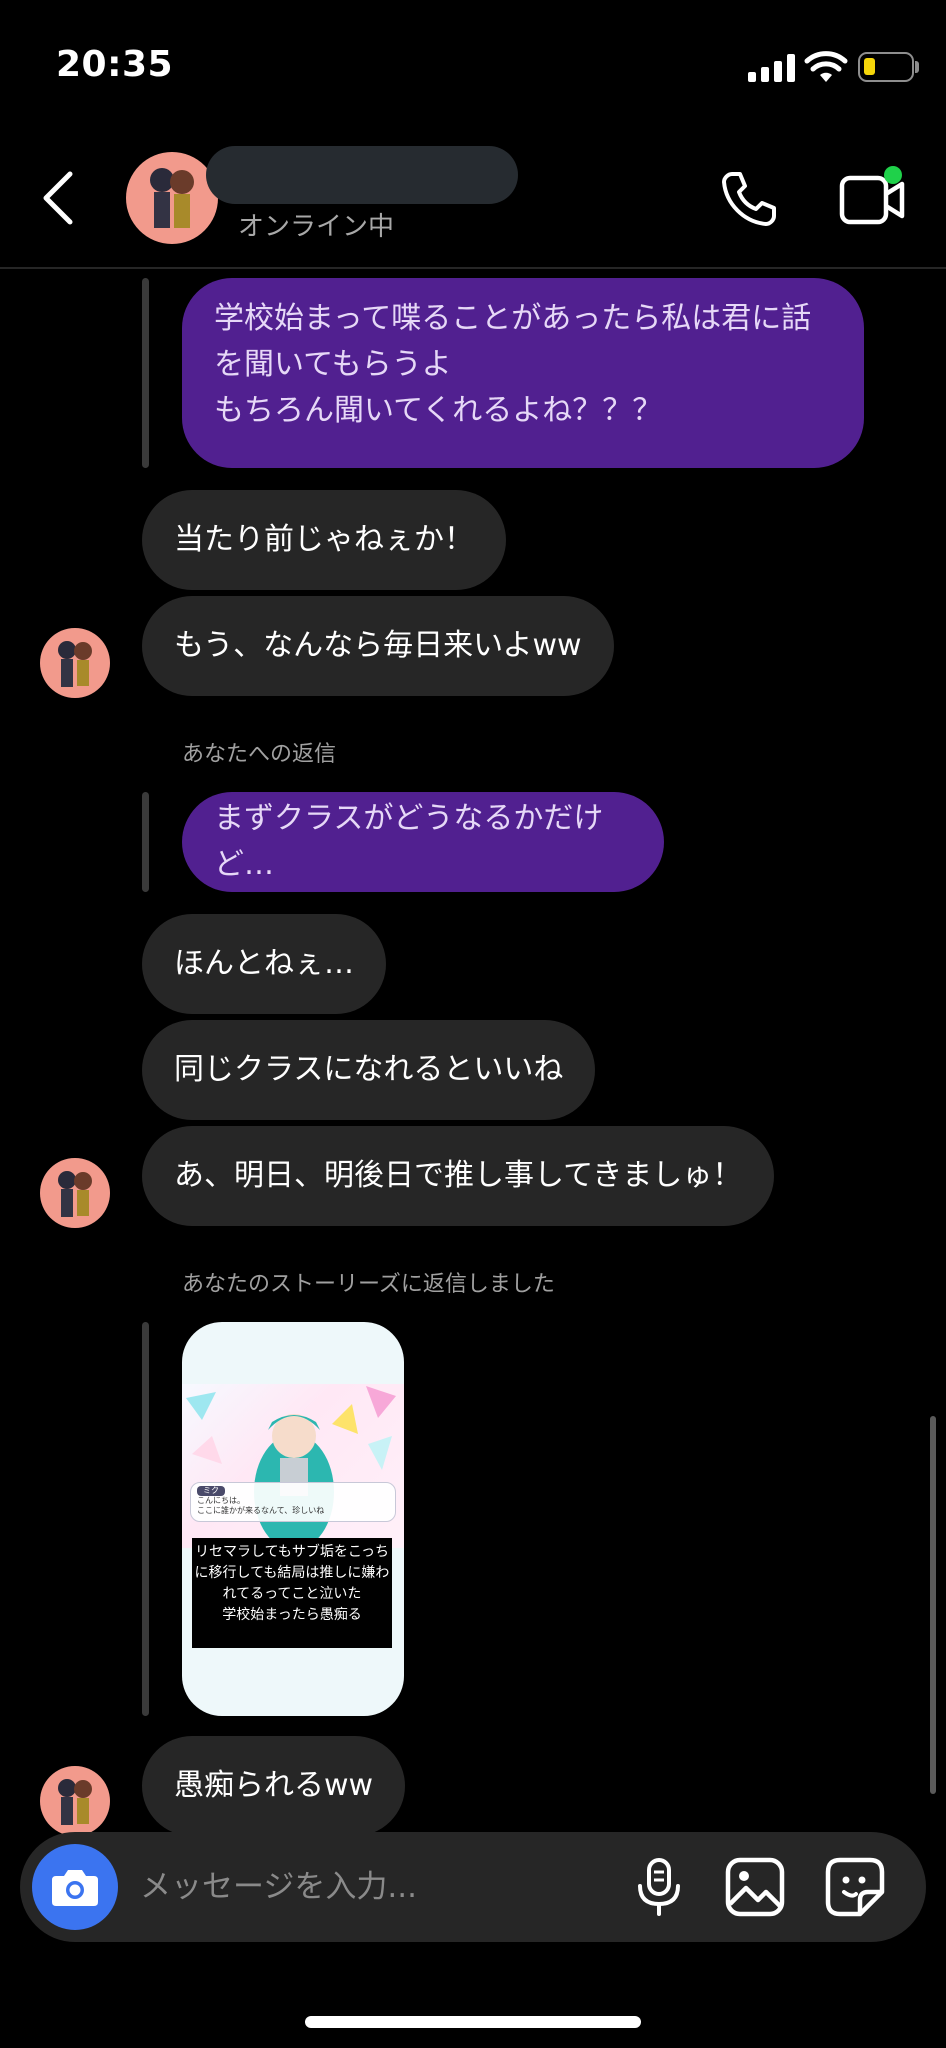  What do you see at coordinates (893, 175) in the screenshot?
I see `online-indicator-dot` at bounding box center [893, 175].